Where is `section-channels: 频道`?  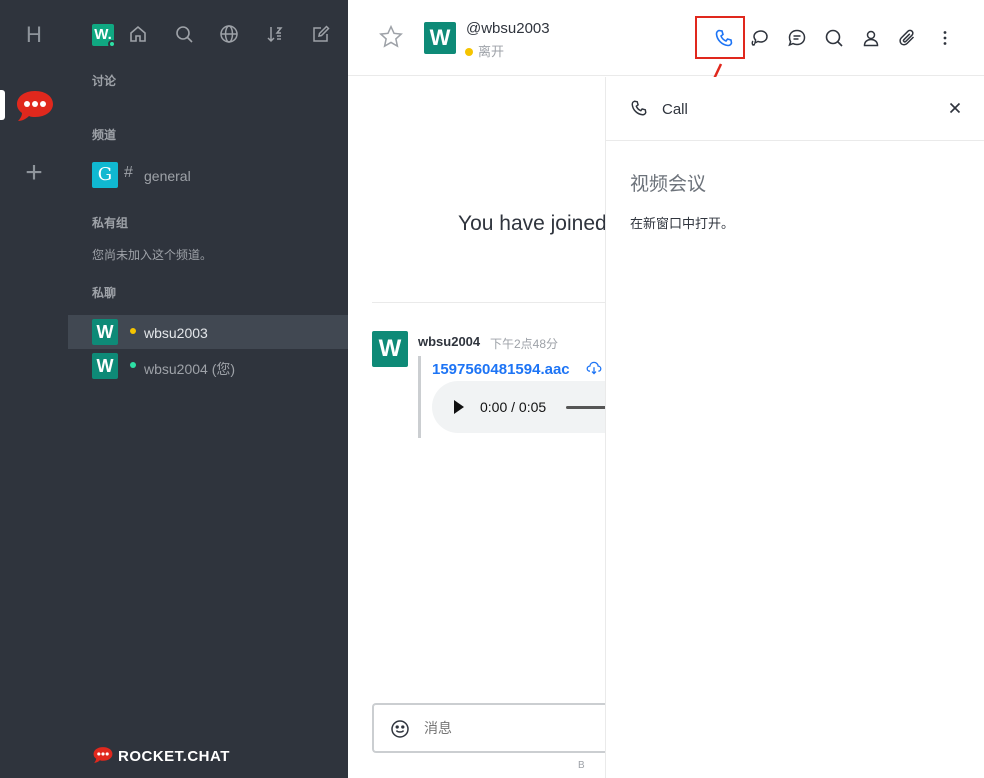 section-channels: 频道 is located at coordinates (104, 135).